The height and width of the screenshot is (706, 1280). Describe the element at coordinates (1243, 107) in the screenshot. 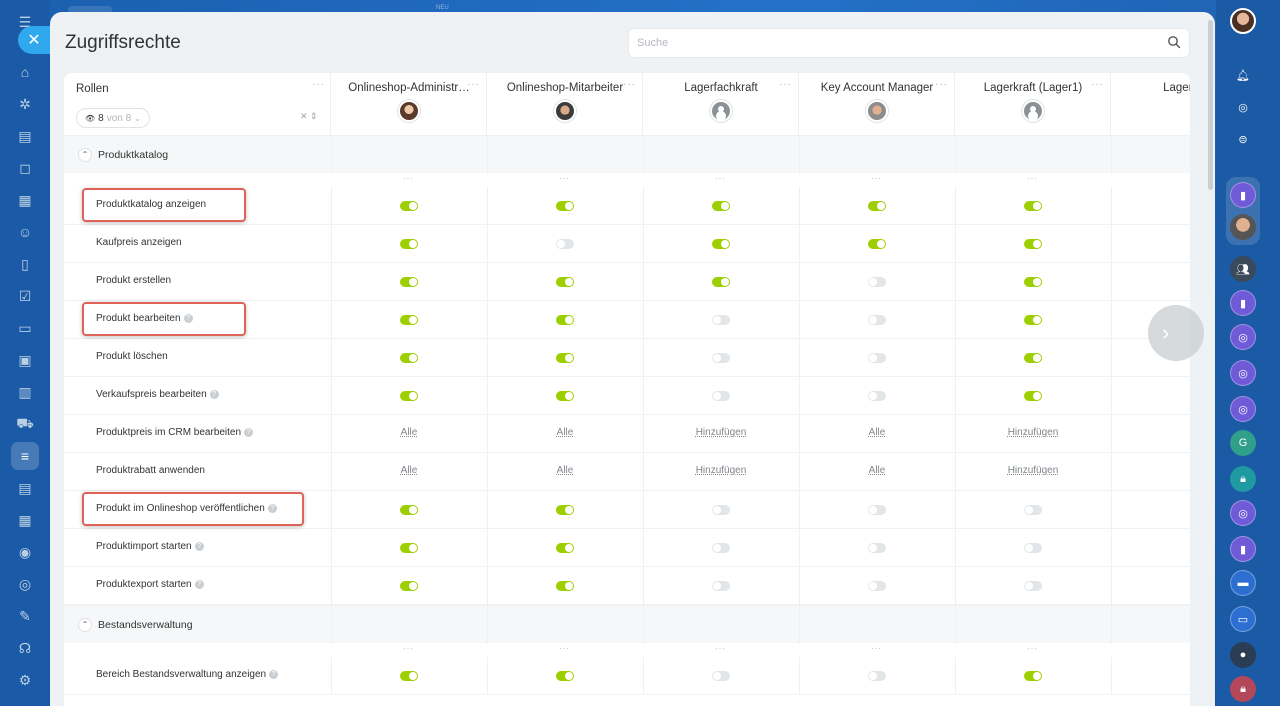

I see `copilot-icon: ◎` at that location.